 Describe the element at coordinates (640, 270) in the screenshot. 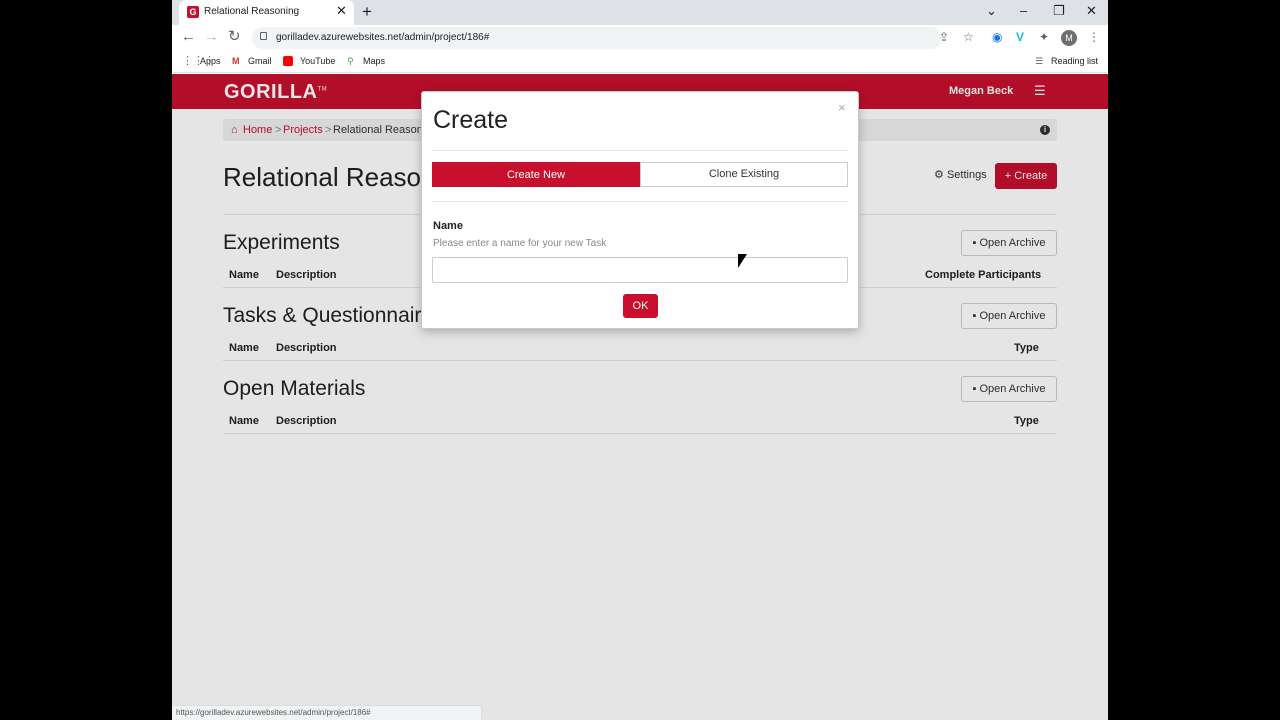

I see `name-input` at that location.